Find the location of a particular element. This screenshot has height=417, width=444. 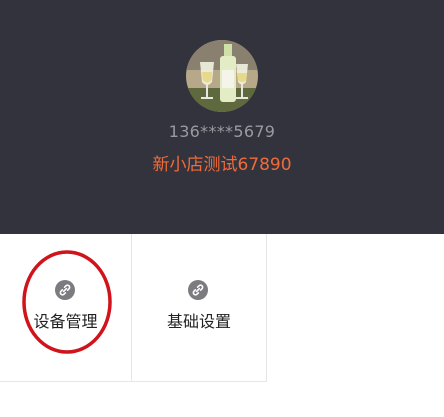

device-management-button: 设备管理 is located at coordinates (66, 308).